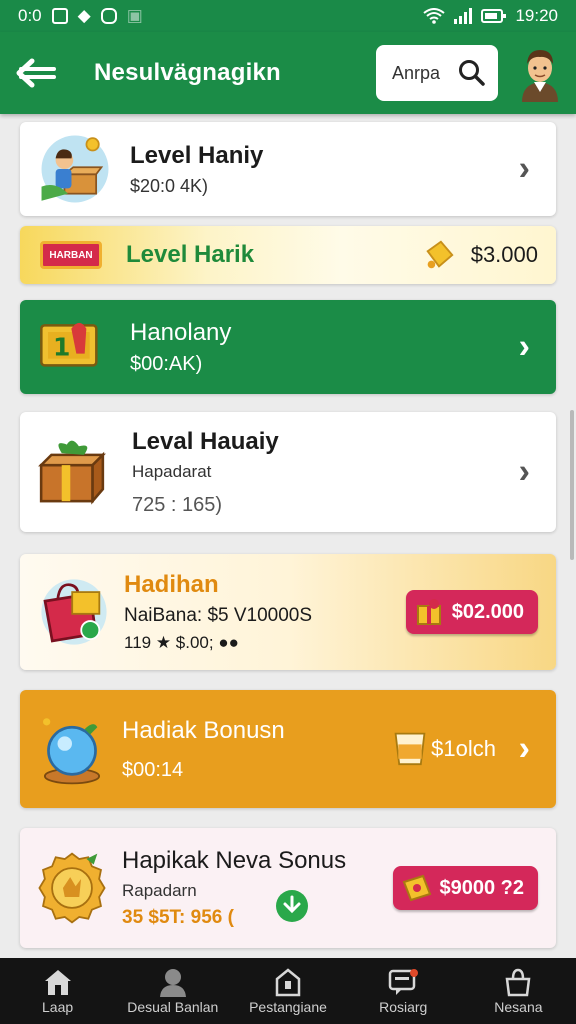 Image resolution: width=576 pixels, height=1024 pixels. Describe the element at coordinates (572, 485) in the screenshot. I see `scrollbar` at that location.